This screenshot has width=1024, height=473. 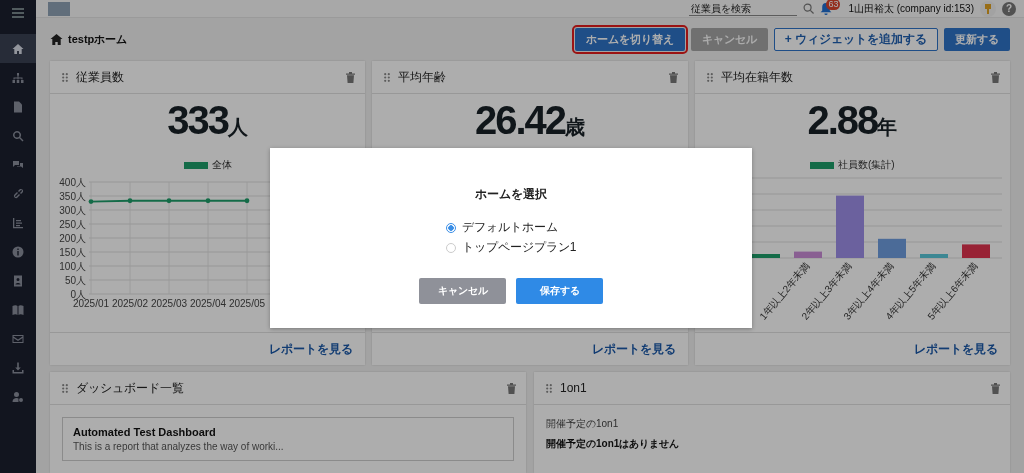 I want to click on help-button: ?, so click(x=1009, y=8).